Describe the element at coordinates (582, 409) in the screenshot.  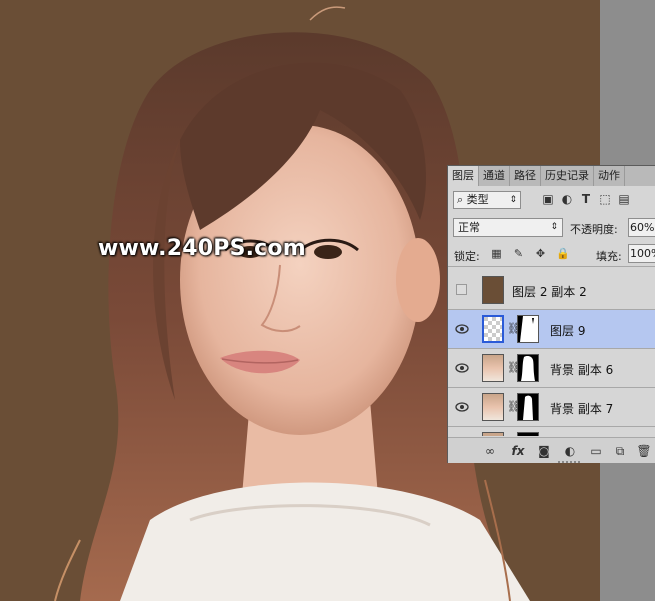
I see `layer-name: 背景 副本 7` at that location.